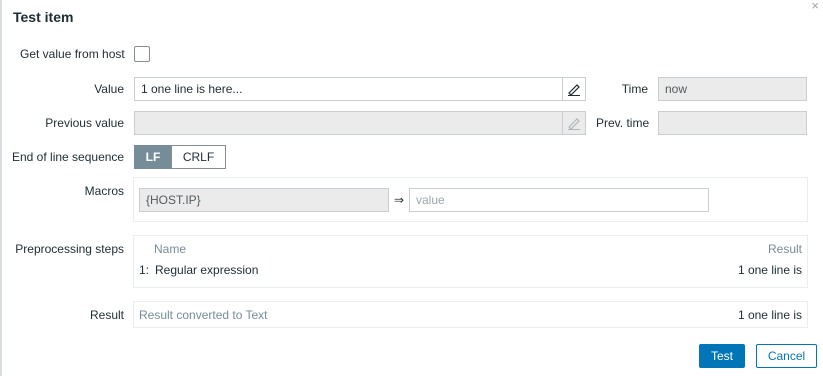 The width and height of the screenshot is (823, 376). I want to click on preprocessing-label: Preprocessing steps, so click(69, 249).